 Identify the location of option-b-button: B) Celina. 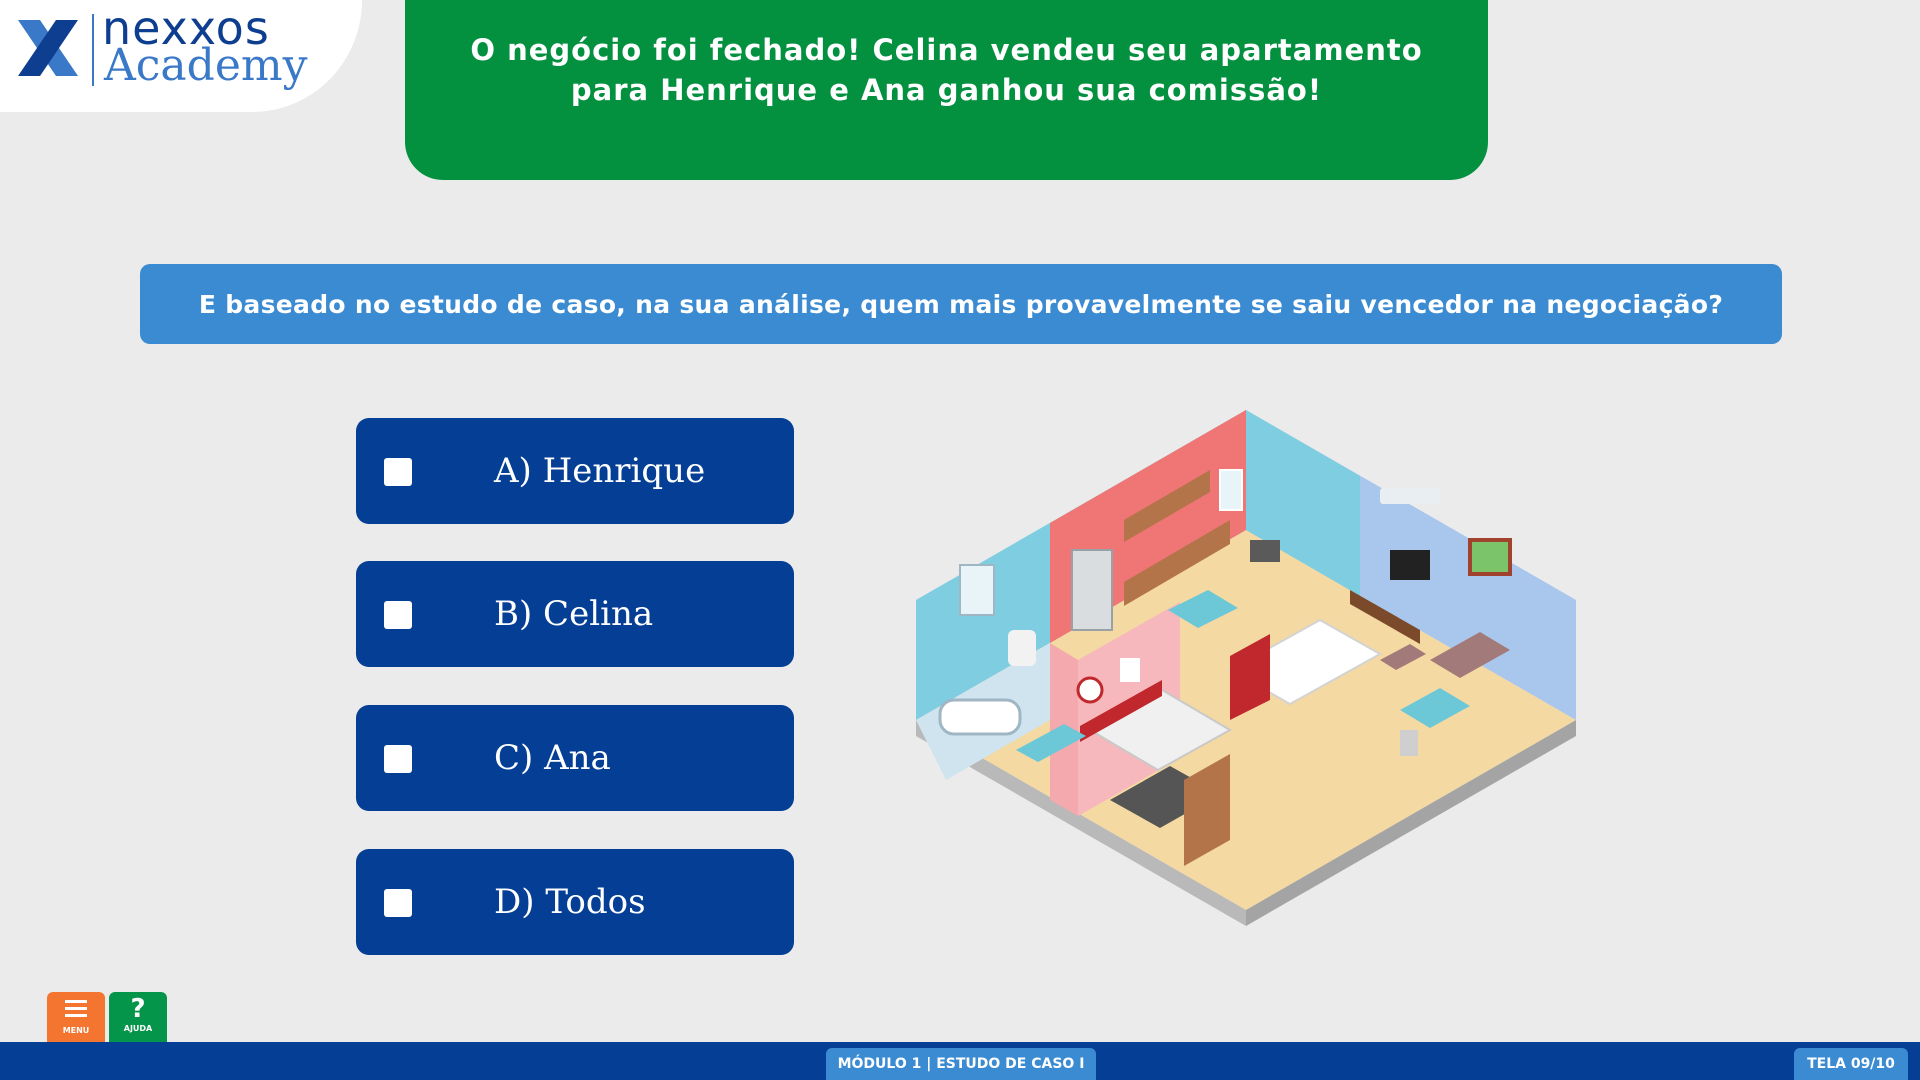
(575, 614).